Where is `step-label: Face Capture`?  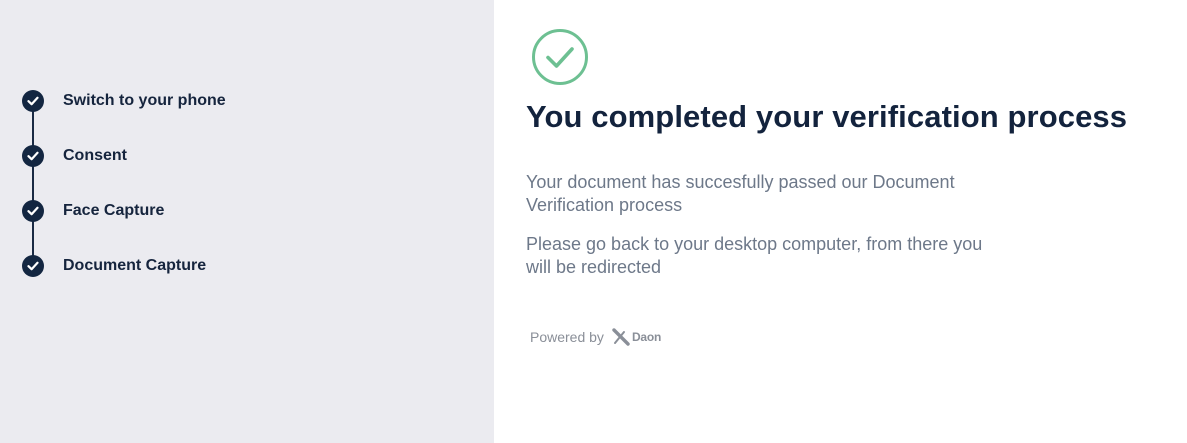 step-label: Face Capture is located at coordinates (114, 210).